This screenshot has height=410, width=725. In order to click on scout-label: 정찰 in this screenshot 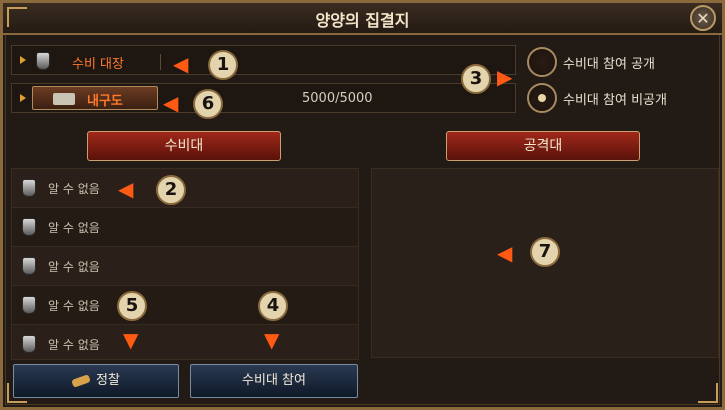, I will do `click(108, 380)`.